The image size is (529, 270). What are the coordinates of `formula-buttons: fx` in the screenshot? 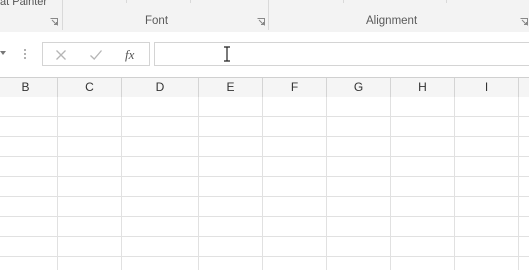 It's located at (96, 54).